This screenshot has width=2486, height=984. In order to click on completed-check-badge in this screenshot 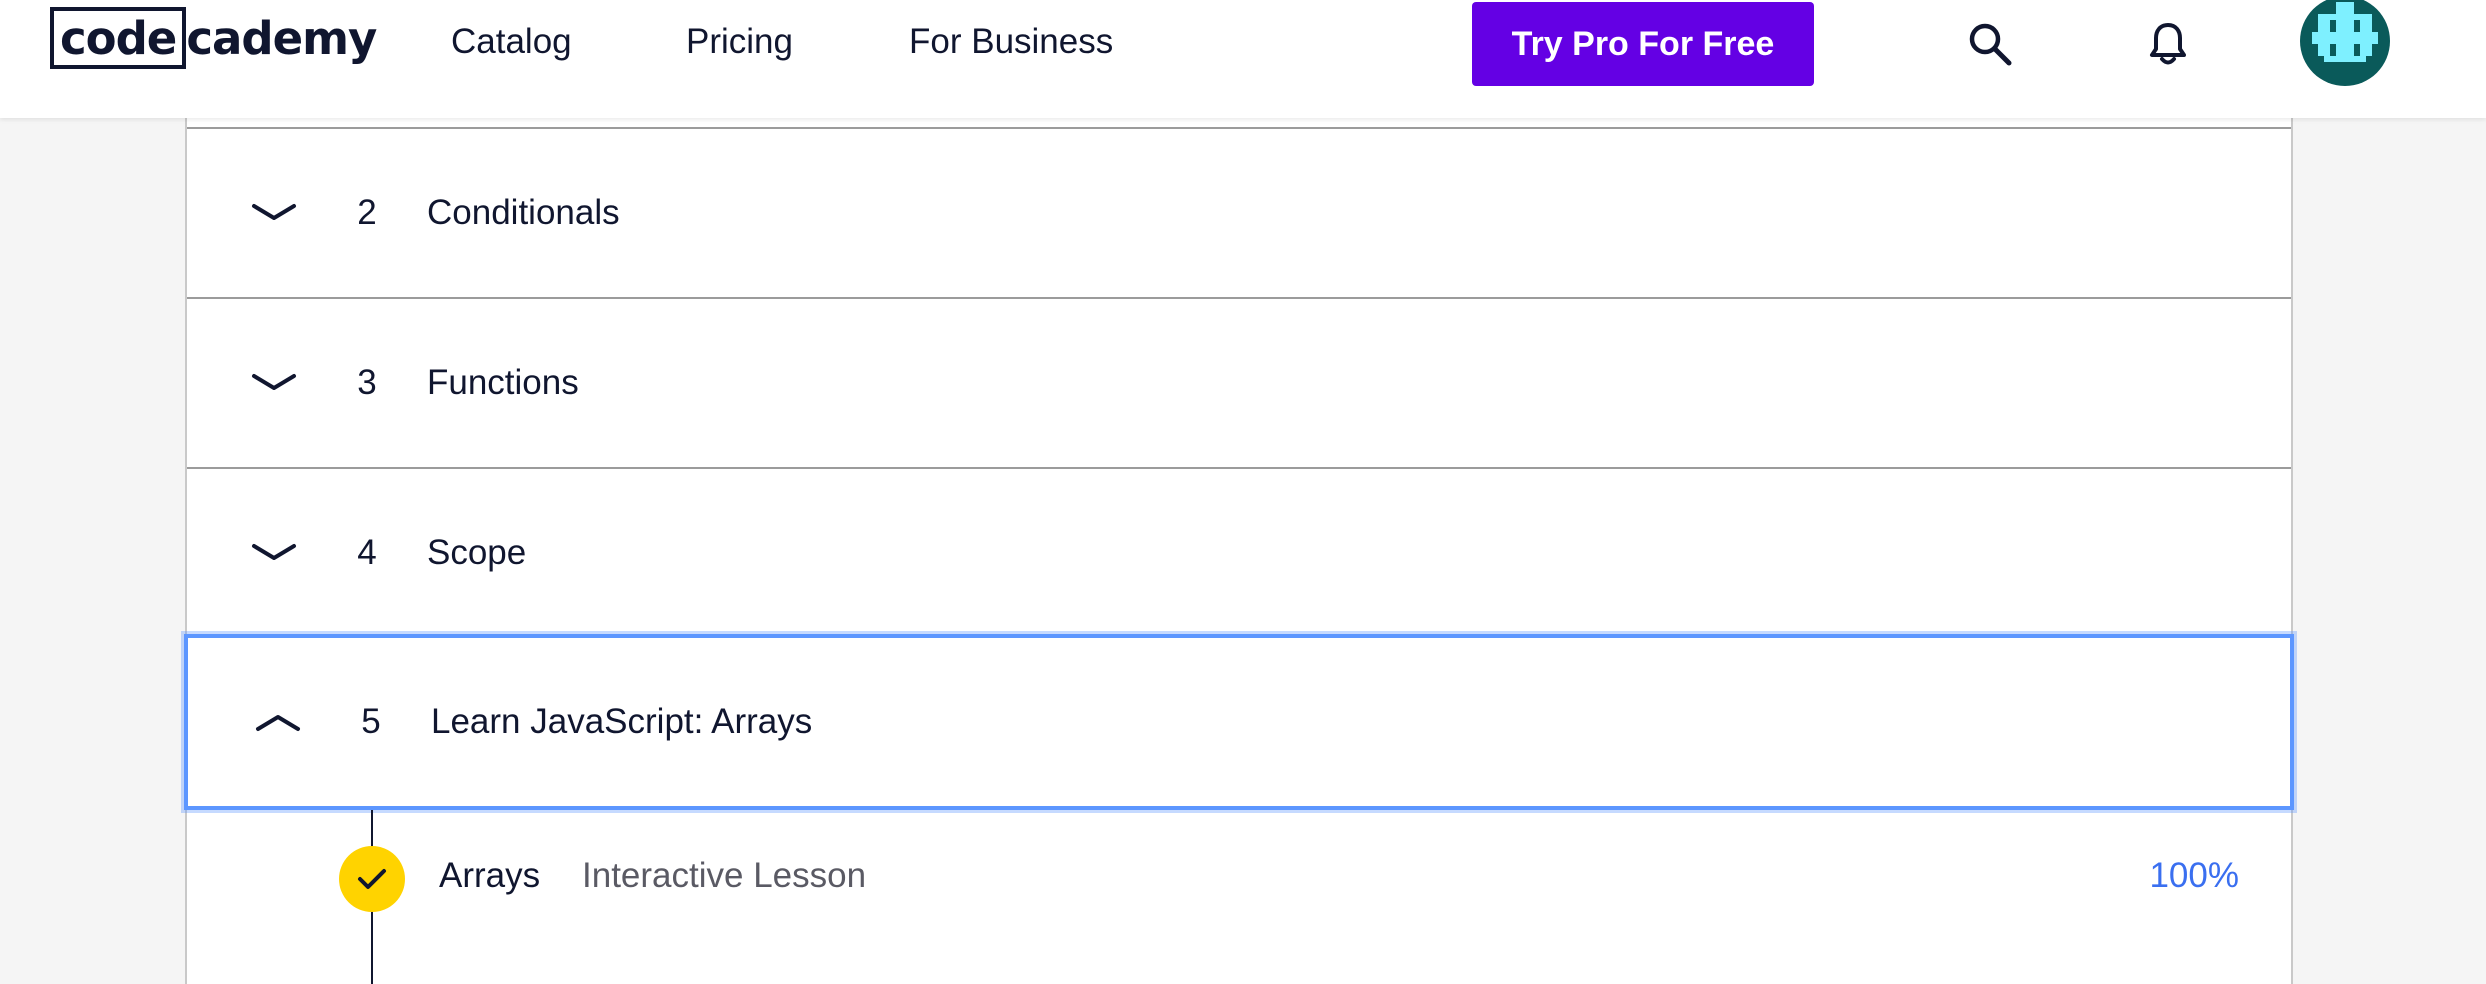, I will do `click(372, 879)`.